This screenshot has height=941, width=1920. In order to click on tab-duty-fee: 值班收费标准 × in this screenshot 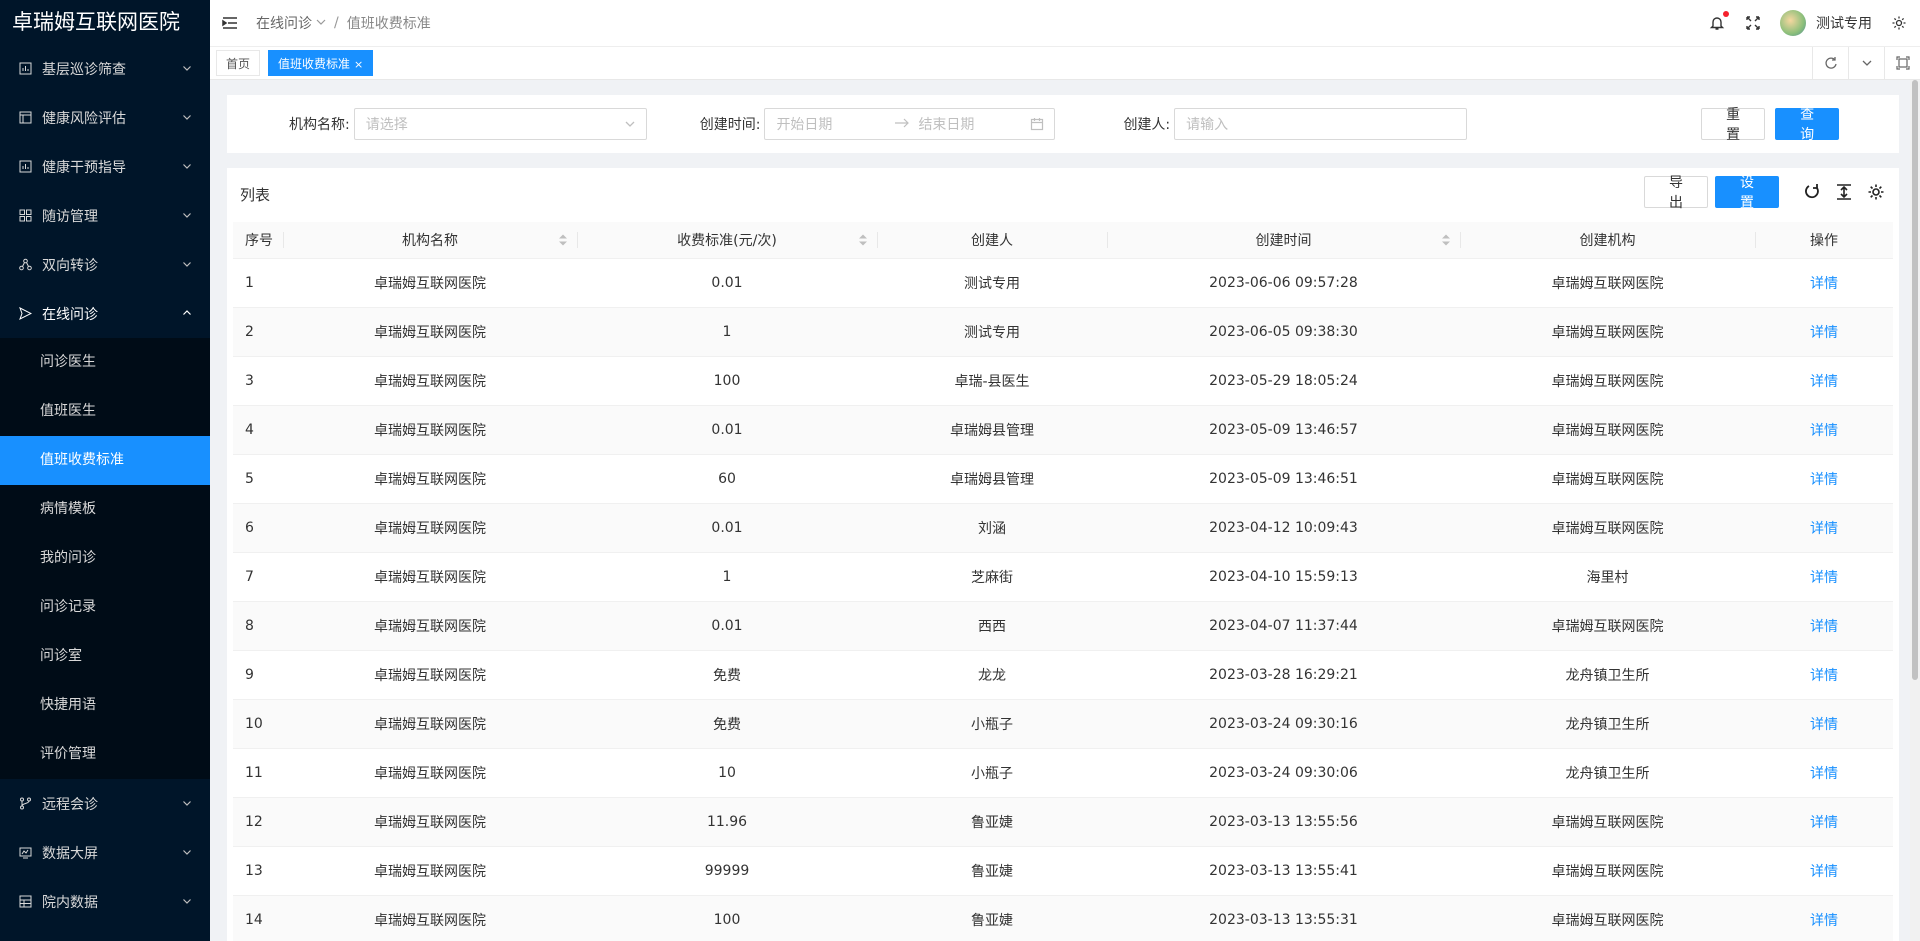, I will do `click(321, 63)`.